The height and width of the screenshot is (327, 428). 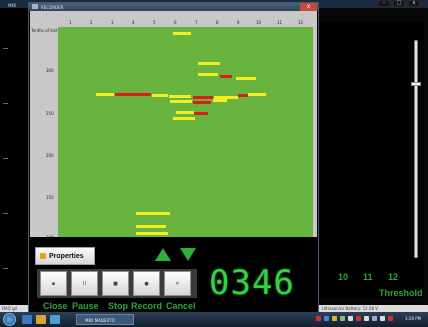 I want to click on row-tick-label: 100, so click(x=50, y=237).